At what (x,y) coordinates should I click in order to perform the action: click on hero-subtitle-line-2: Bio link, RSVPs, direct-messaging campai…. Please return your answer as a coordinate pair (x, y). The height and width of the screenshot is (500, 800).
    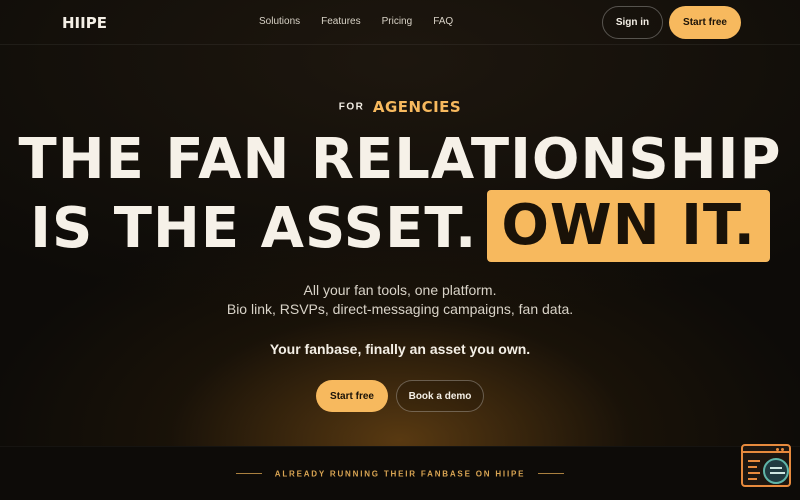
    Looking at the image, I should click on (400, 309).